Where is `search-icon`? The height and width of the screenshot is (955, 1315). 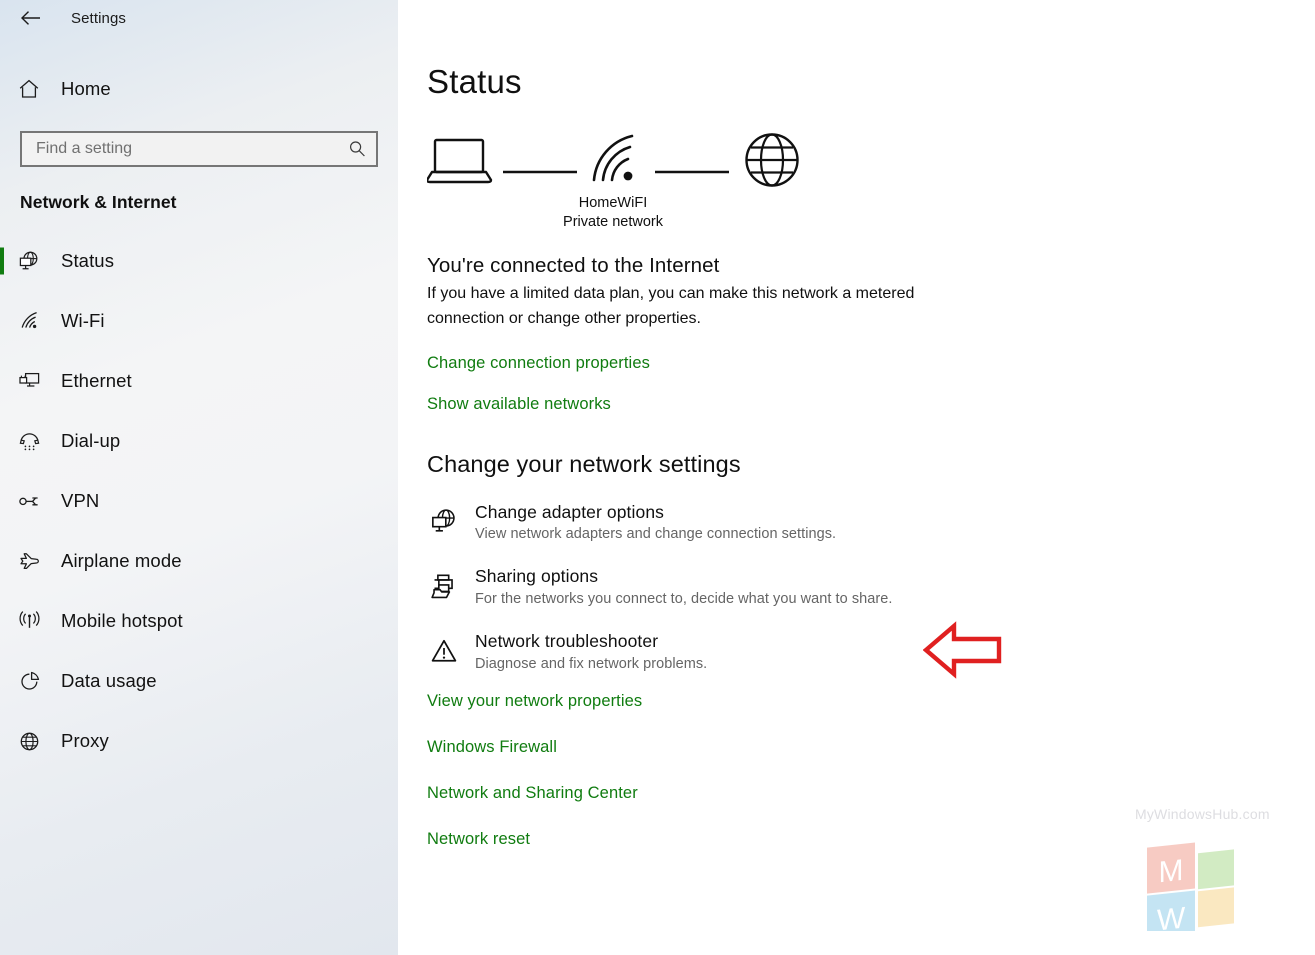
search-icon is located at coordinates (357, 149).